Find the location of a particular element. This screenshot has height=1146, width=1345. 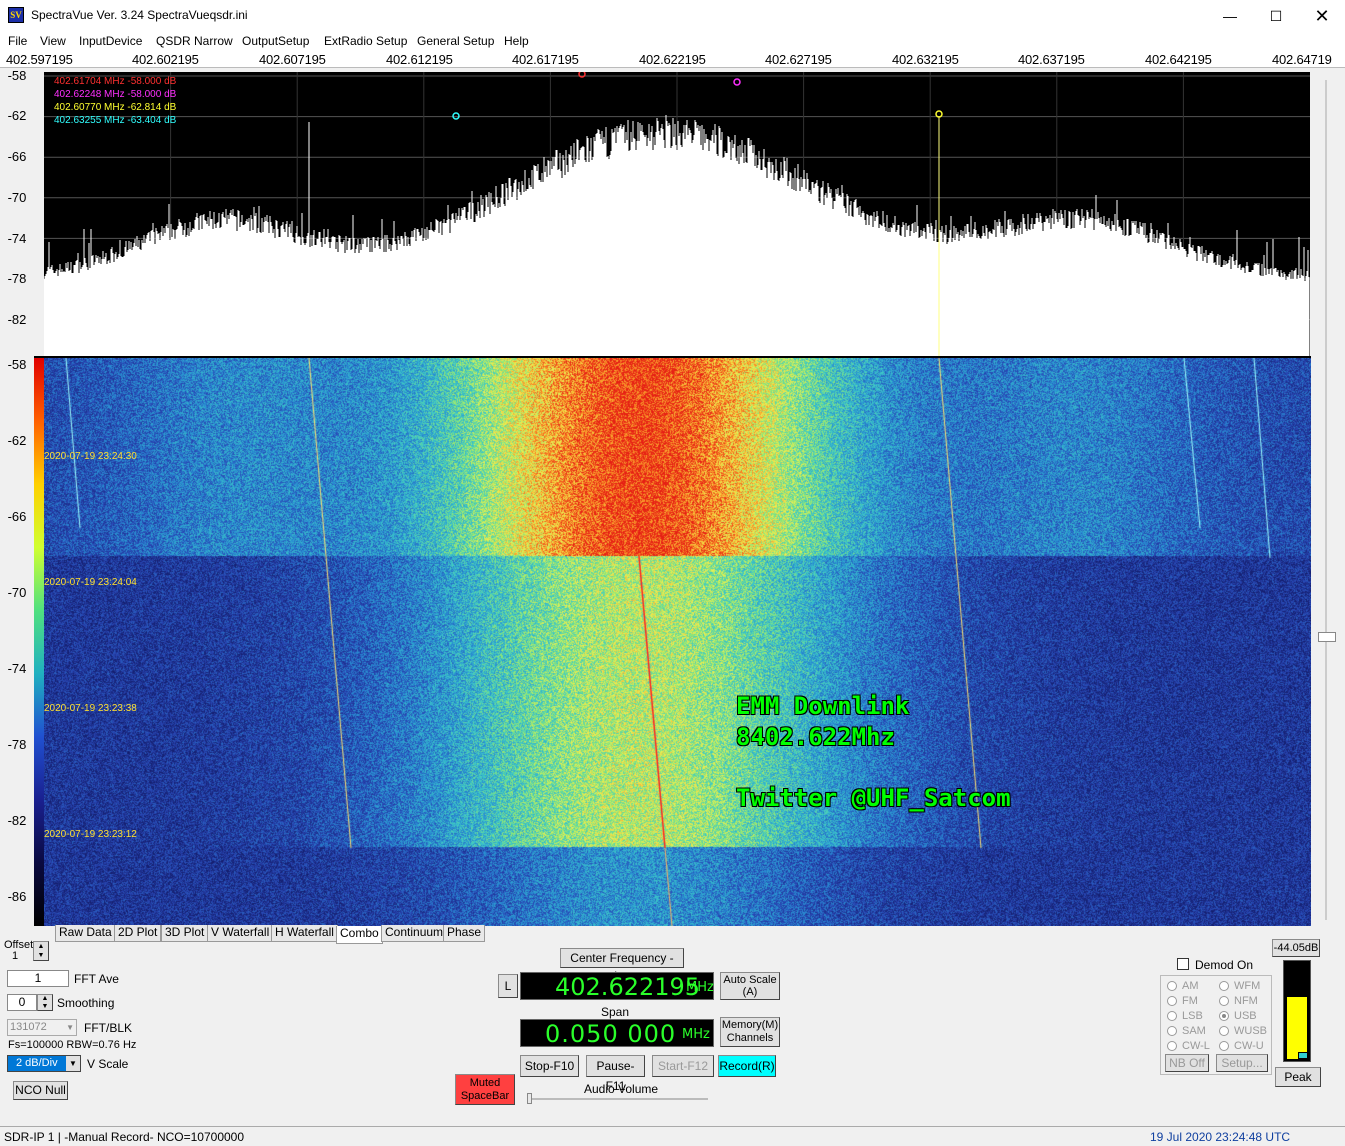

menu-general-setup: General Setup is located at coordinates (455, 41).